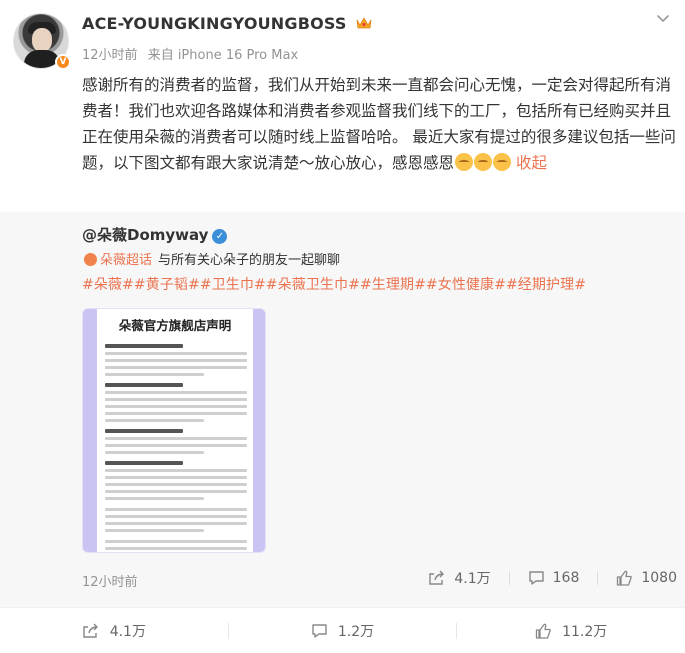 Image resolution: width=685 pixels, height=653 pixels. What do you see at coordinates (223, 55) in the screenshot?
I see `post-source: 来自 iPhone 16 Pro Max` at bounding box center [223, 55].